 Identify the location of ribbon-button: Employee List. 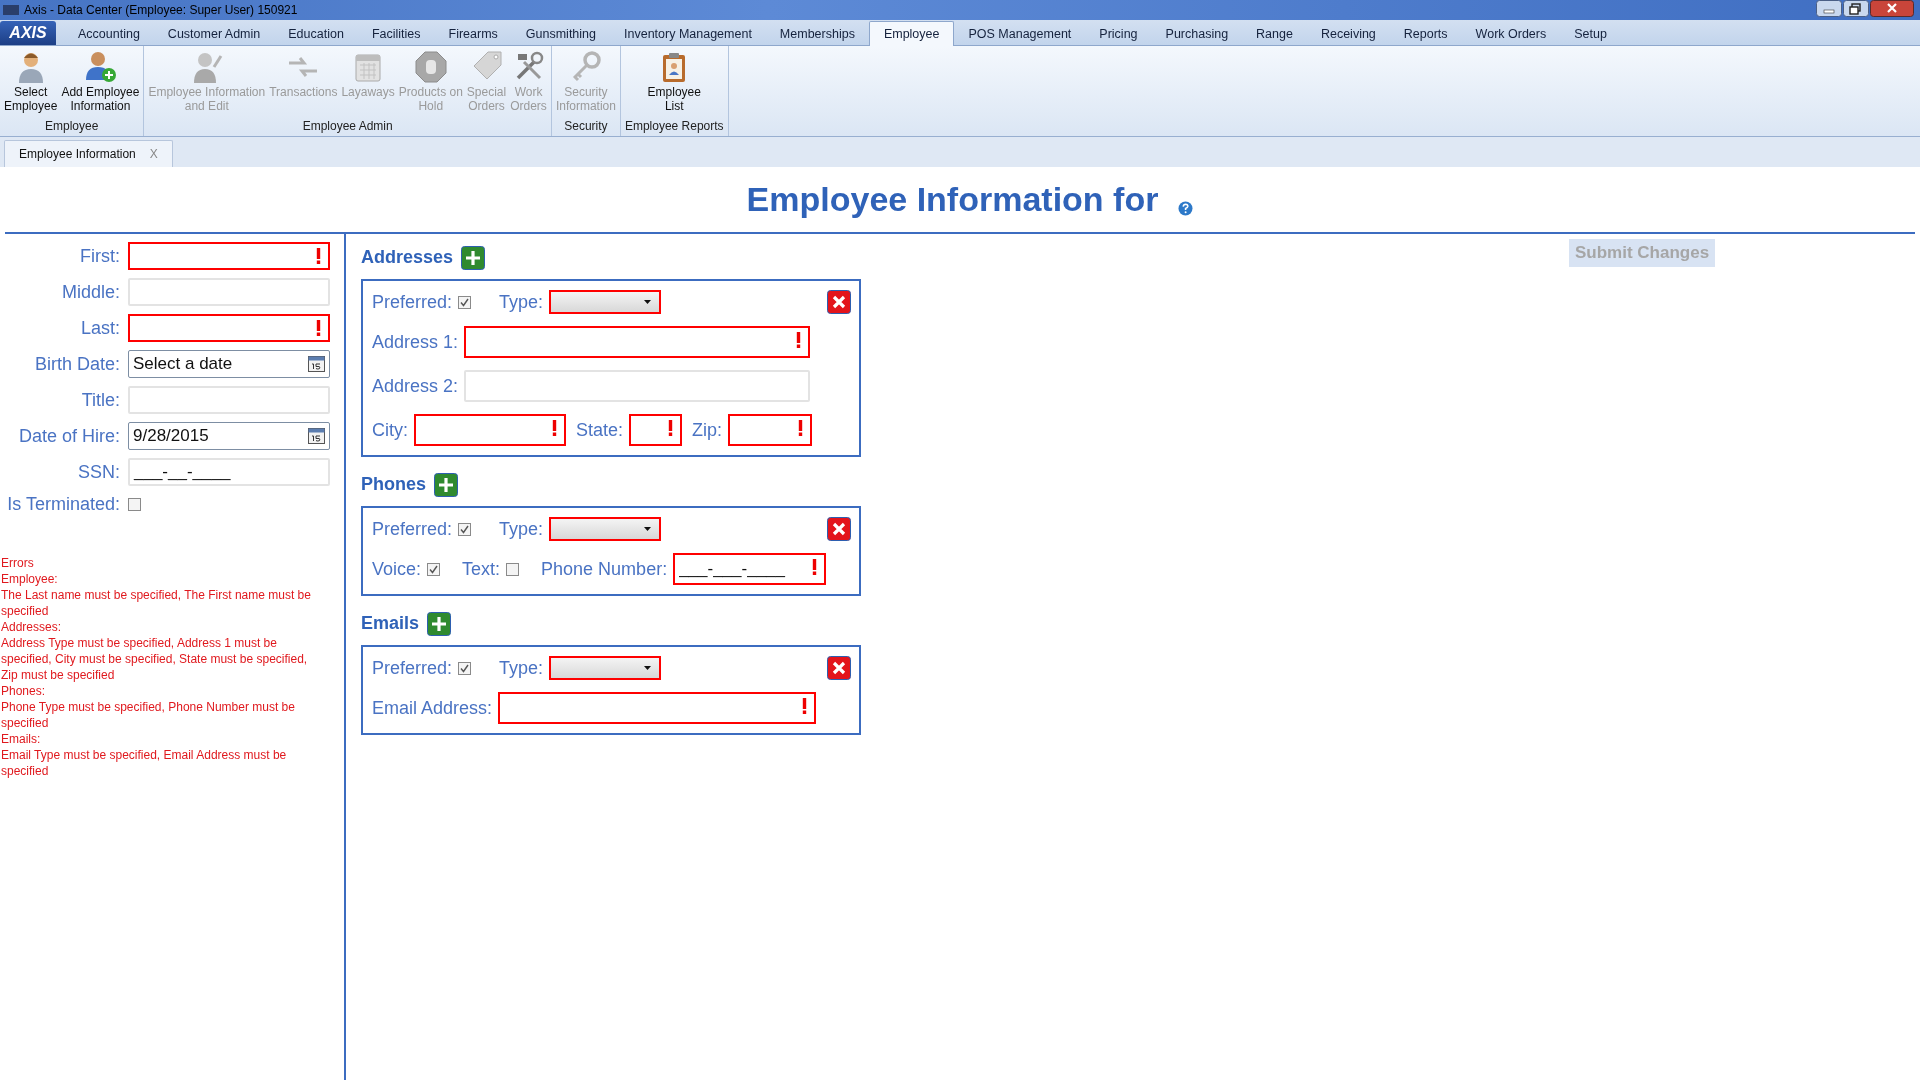
(674, 82).